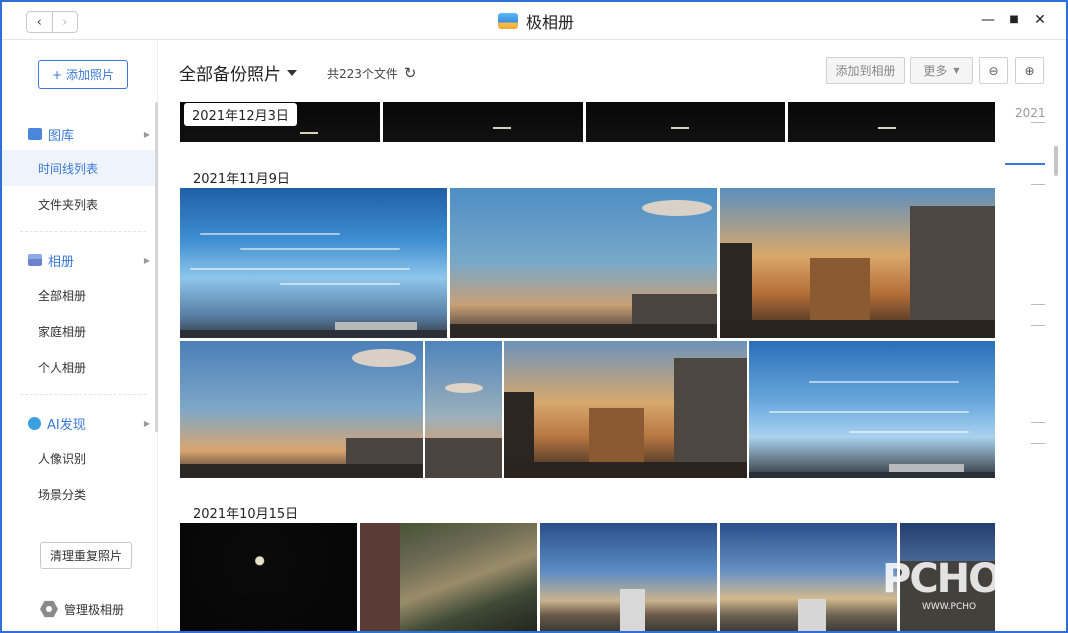 This screenshot has width=1068, height=633. I want to click on source-label: 全部备份照片, so click(230, 75).